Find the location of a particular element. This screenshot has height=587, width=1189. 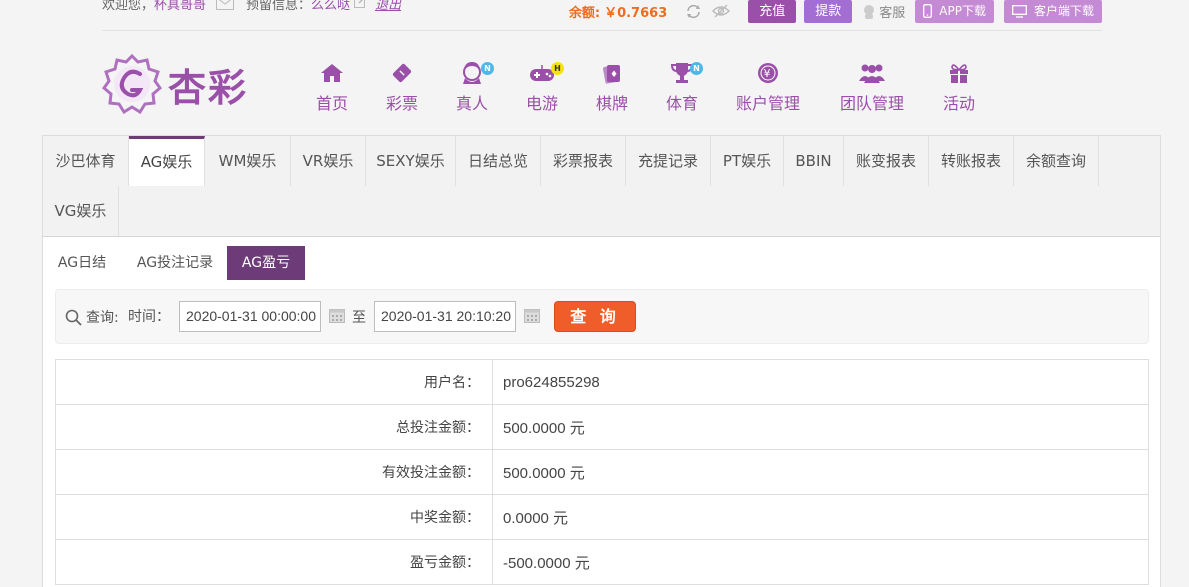

nav-team-management: 团队管理 is located at coordinates (872, 87).